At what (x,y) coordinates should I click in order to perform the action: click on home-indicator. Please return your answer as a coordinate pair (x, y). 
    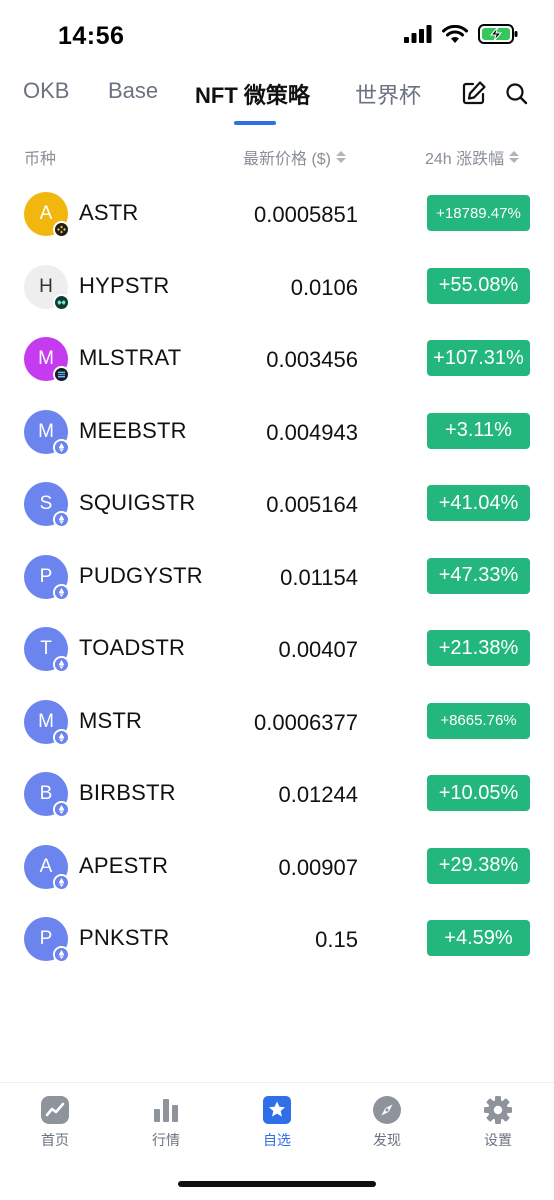
    Looking at the image, I should click on (277, 1184).